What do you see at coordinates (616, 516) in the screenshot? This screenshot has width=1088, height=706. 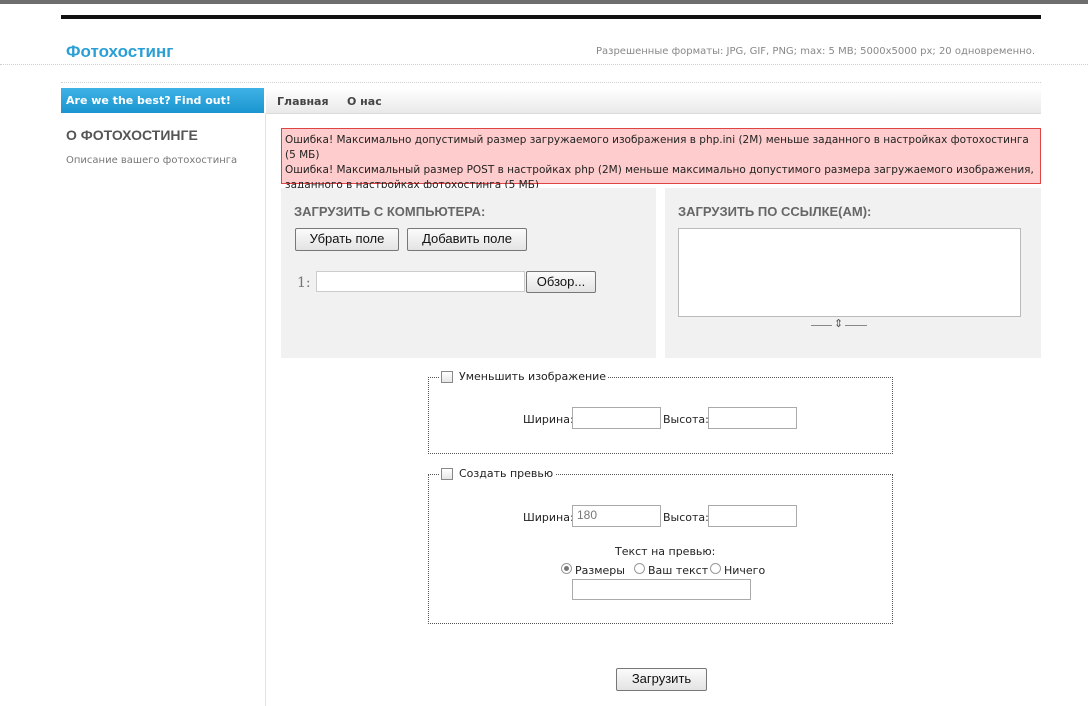 I see `preview-width-input: 180` at bounding box center [616, 516].